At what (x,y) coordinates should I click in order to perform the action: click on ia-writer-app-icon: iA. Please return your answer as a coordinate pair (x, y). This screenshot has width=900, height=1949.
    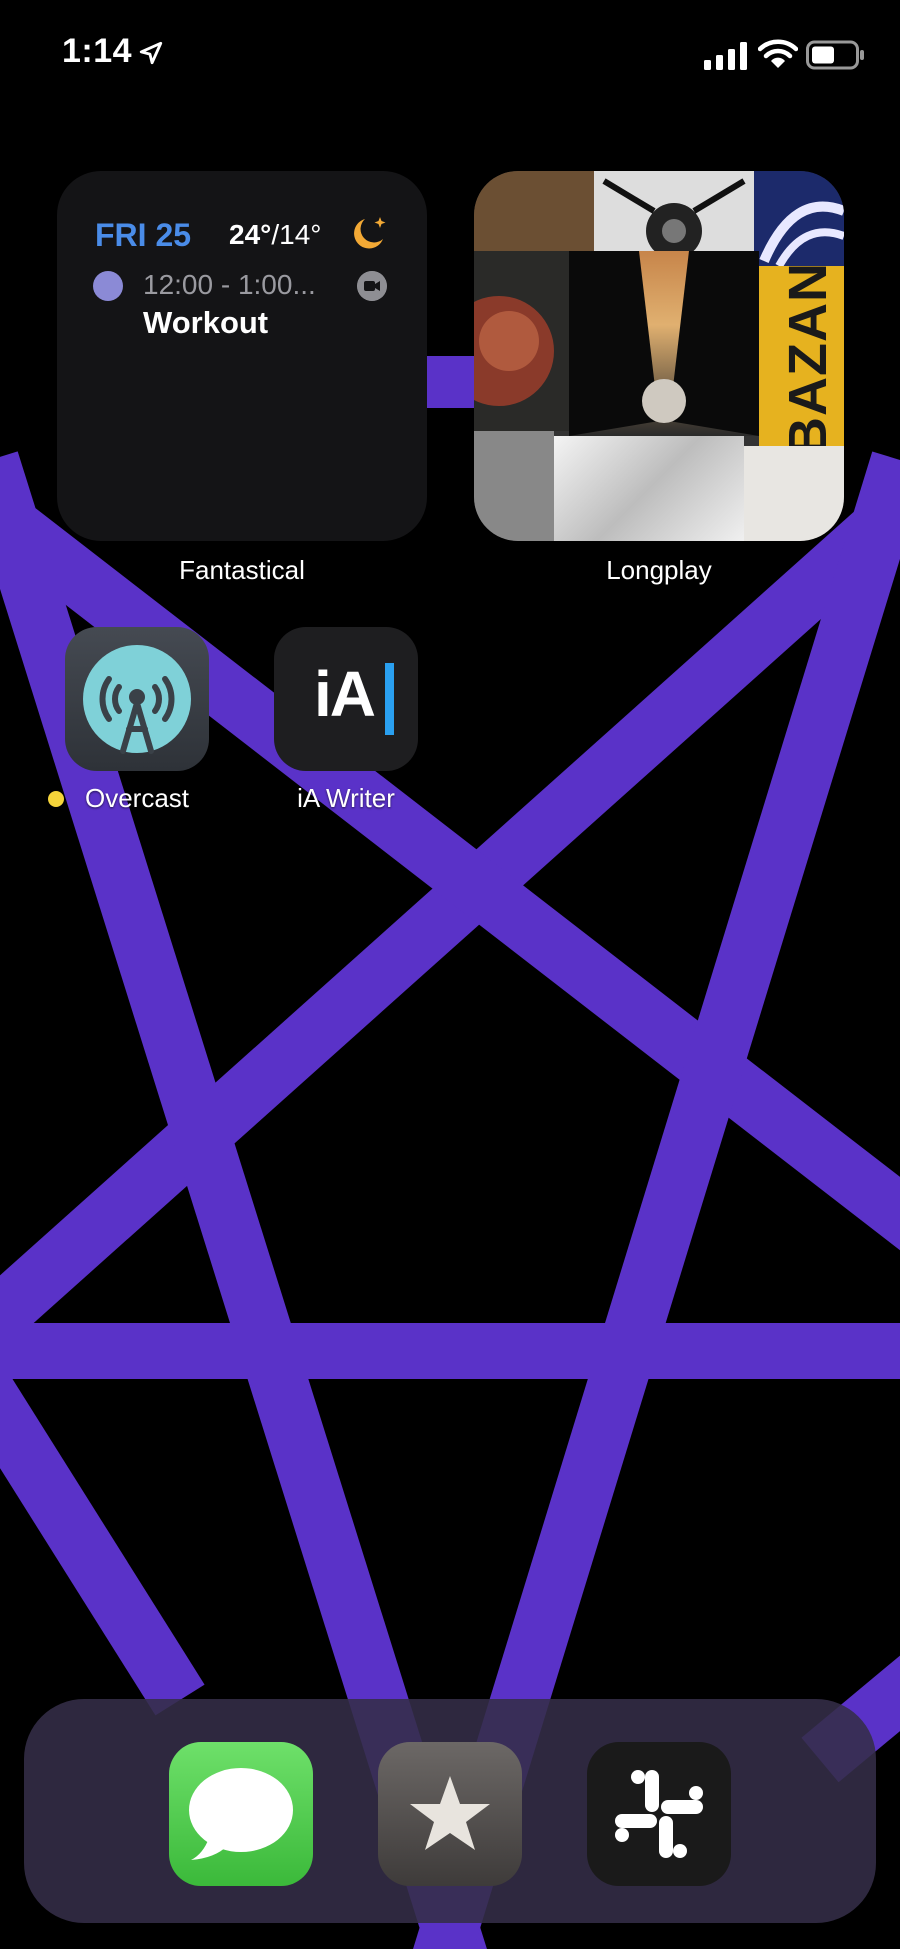
    Looking at the image, I should click on (346, 699).